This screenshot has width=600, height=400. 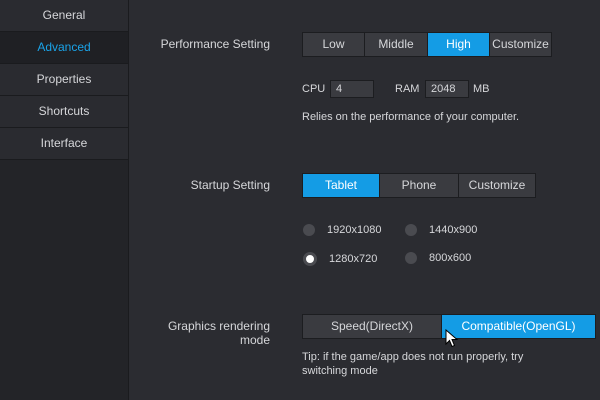 I want to click on performance-low-button: Low, so click(x=334, y=44).